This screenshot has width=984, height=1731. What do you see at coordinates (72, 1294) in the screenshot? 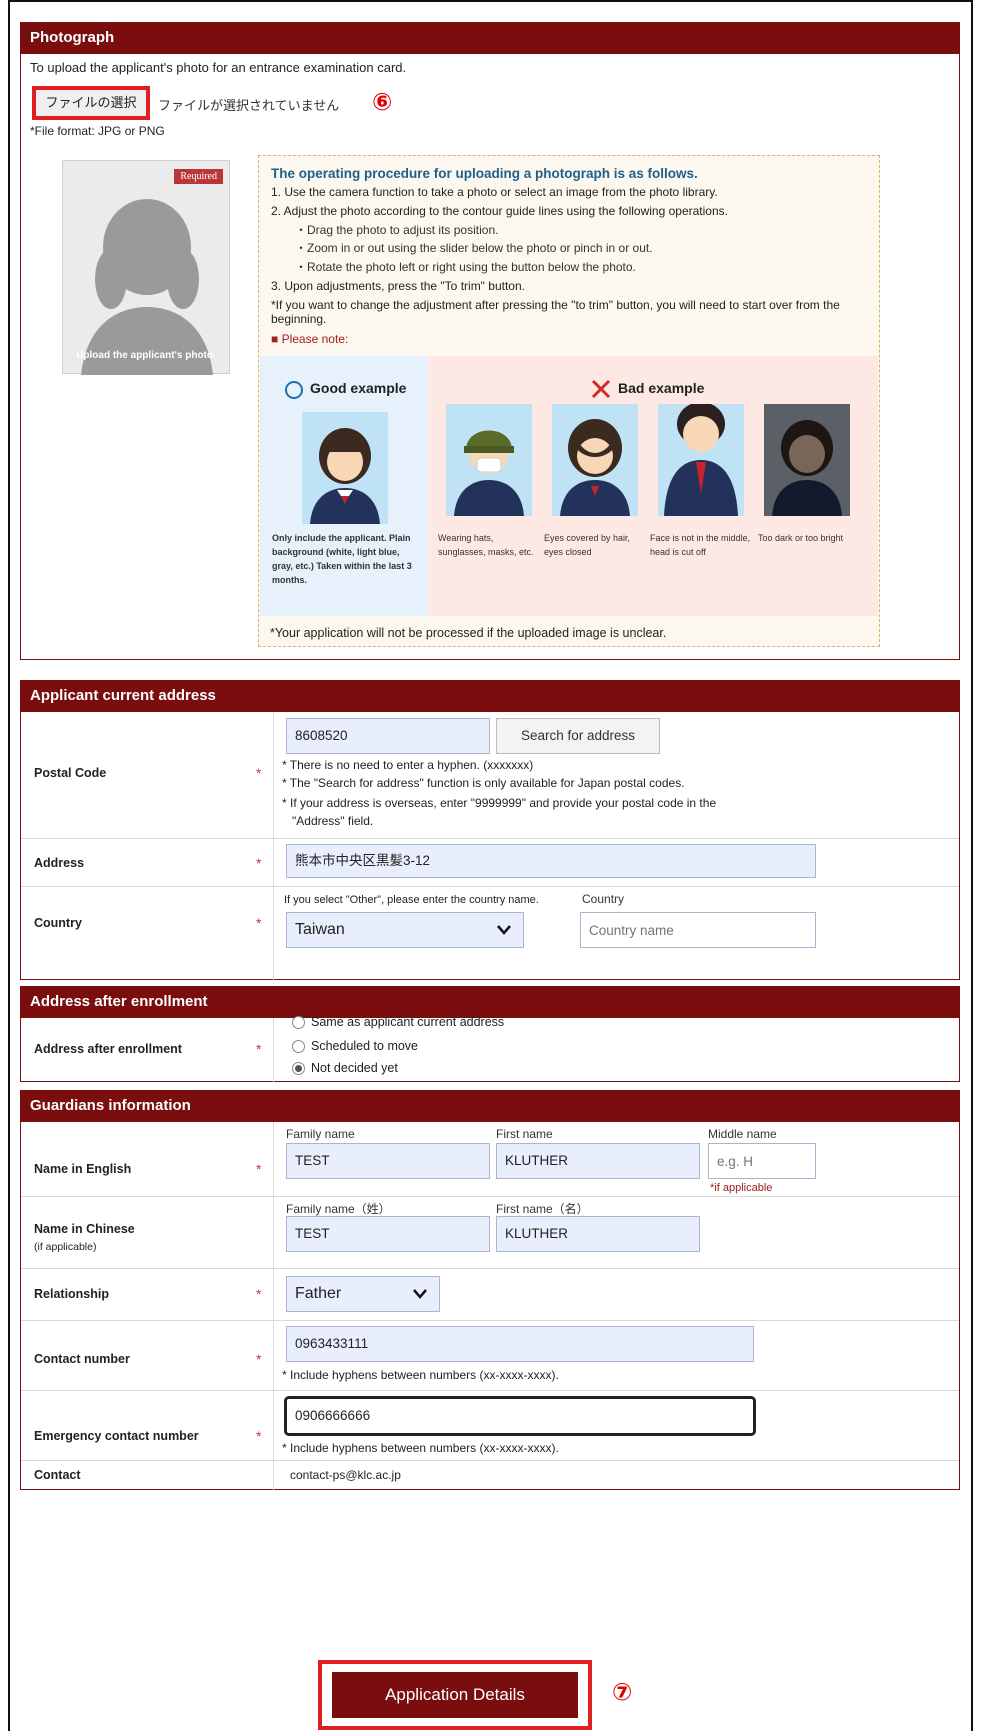
I see `relationship-label: Relationship` at bounding box center [72, 1294].